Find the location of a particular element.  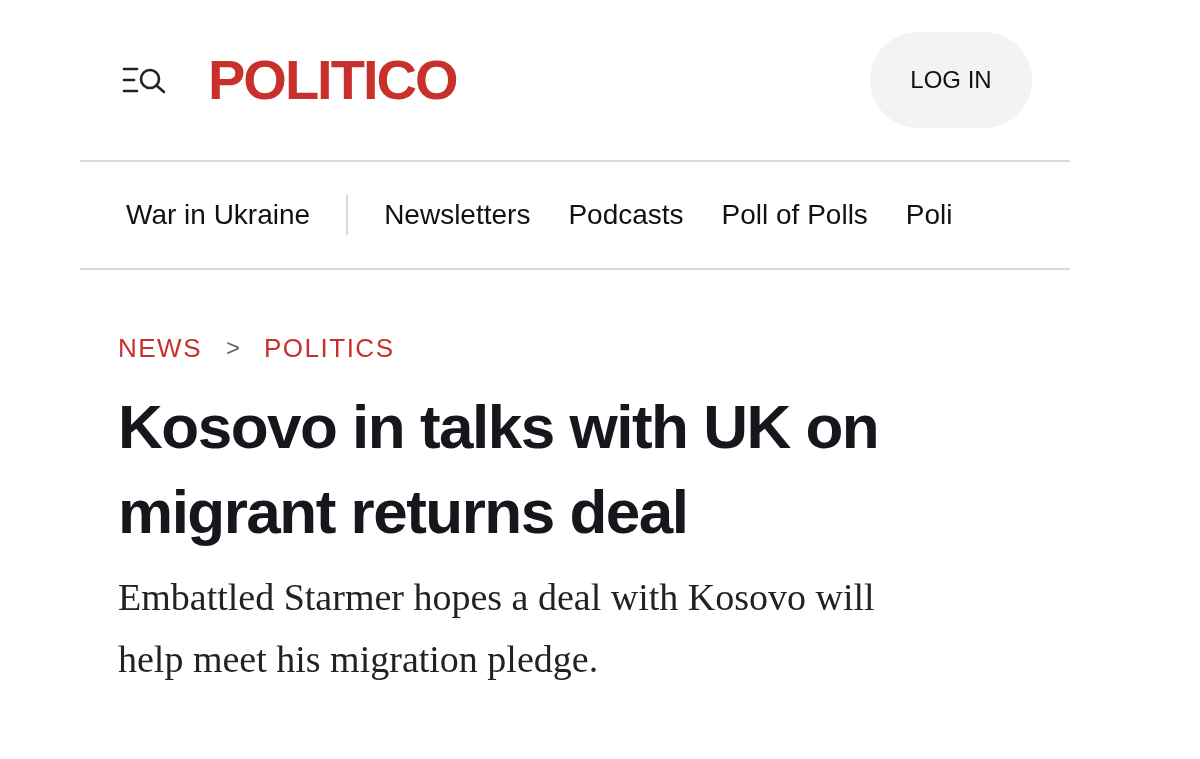

nav-link: Newsletters is located at coordinates (457, 215).